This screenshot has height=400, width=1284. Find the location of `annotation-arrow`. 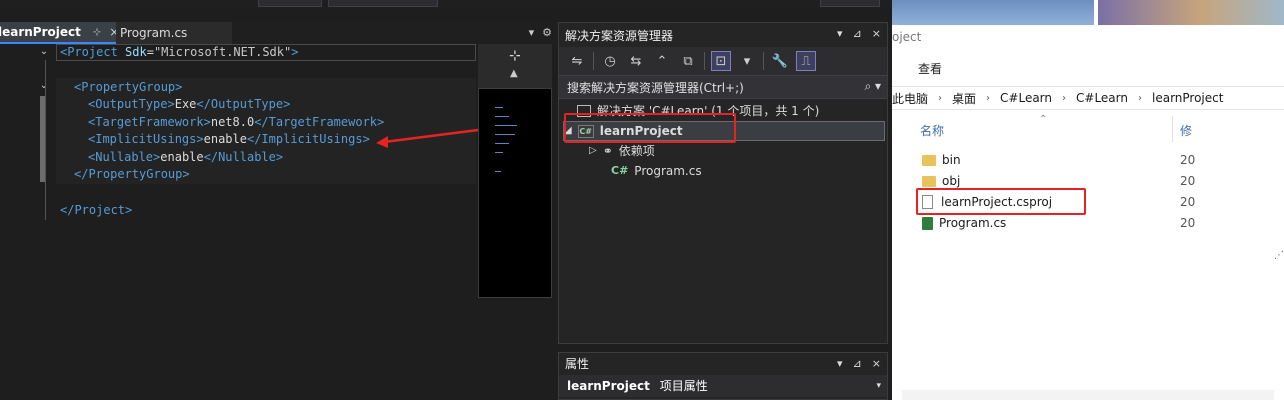

annotation-arrow is located at coordinates (427, 138).